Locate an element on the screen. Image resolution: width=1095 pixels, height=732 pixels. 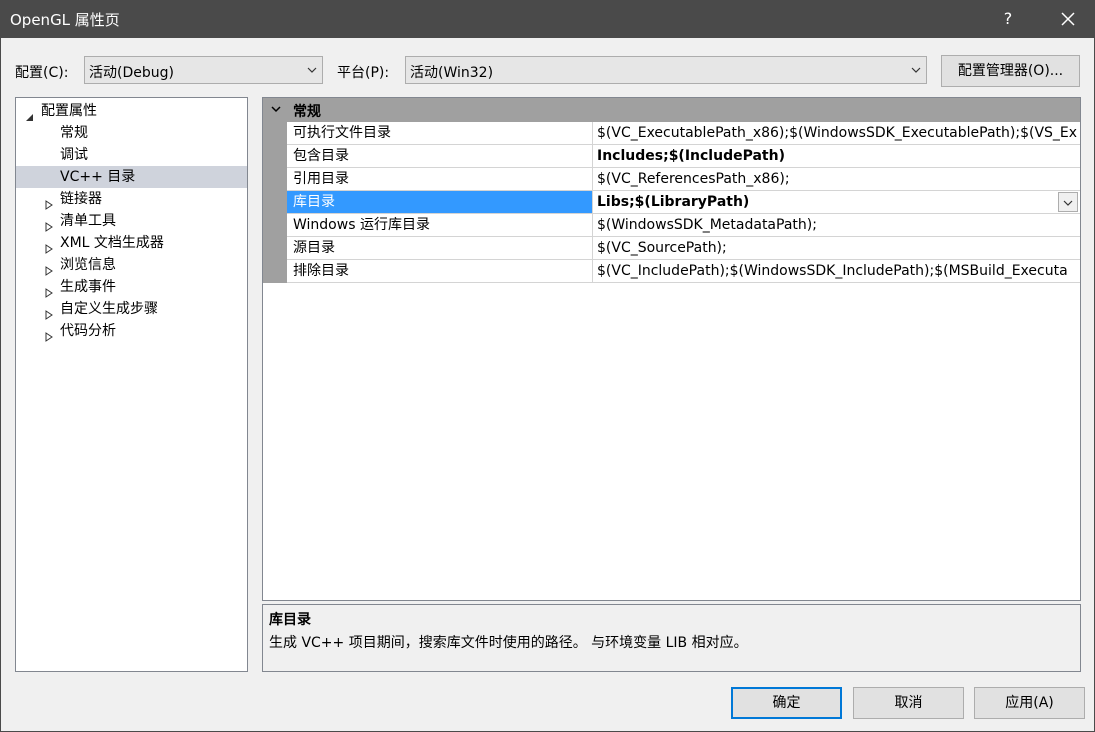
property-row: 包含目录 Includes;$(IncludePath) is located at coordinates (683, 156).